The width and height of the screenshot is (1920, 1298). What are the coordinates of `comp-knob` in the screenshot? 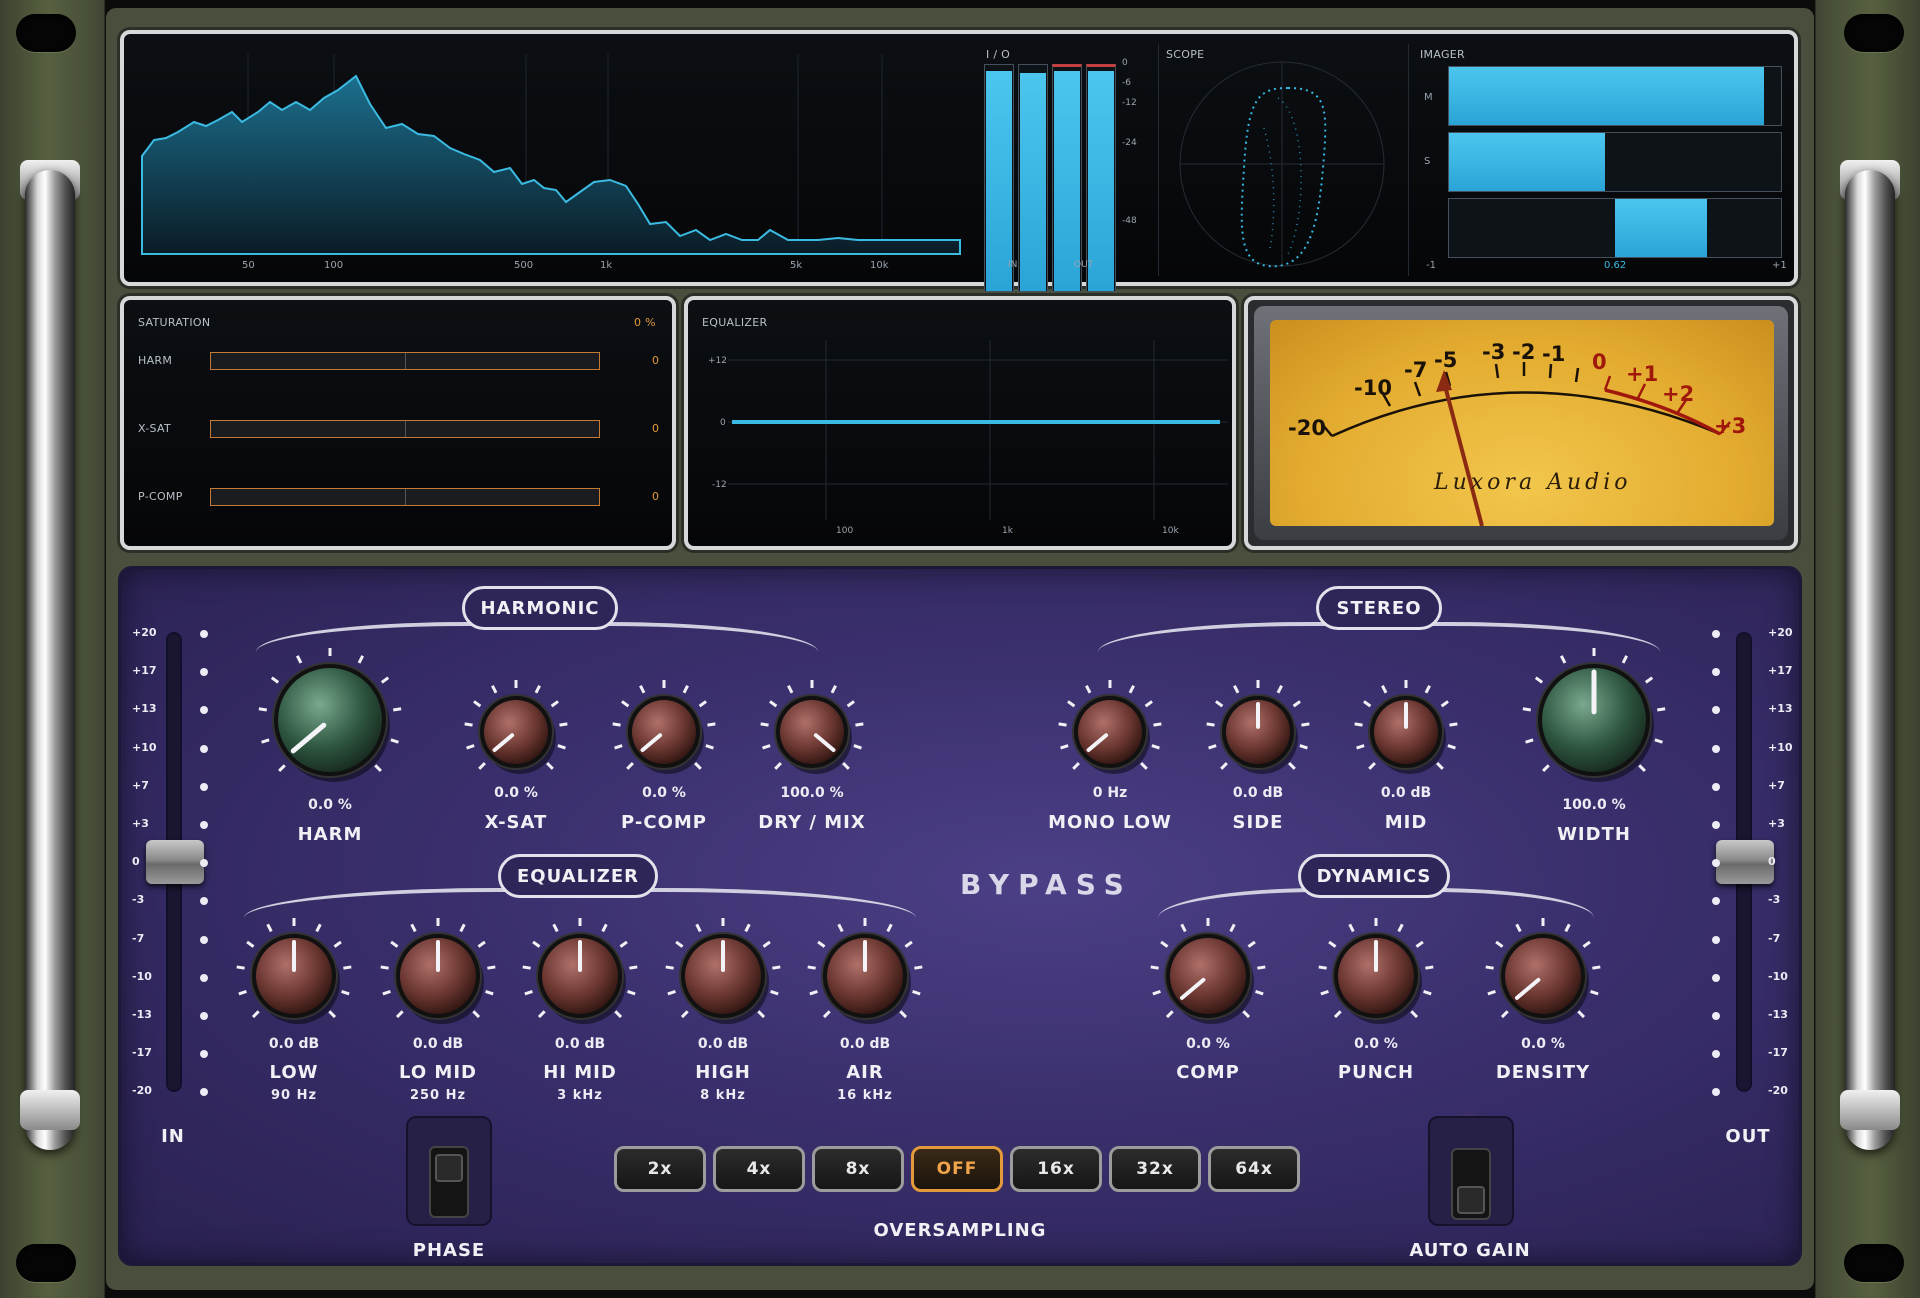 It's located at (1208, 976).